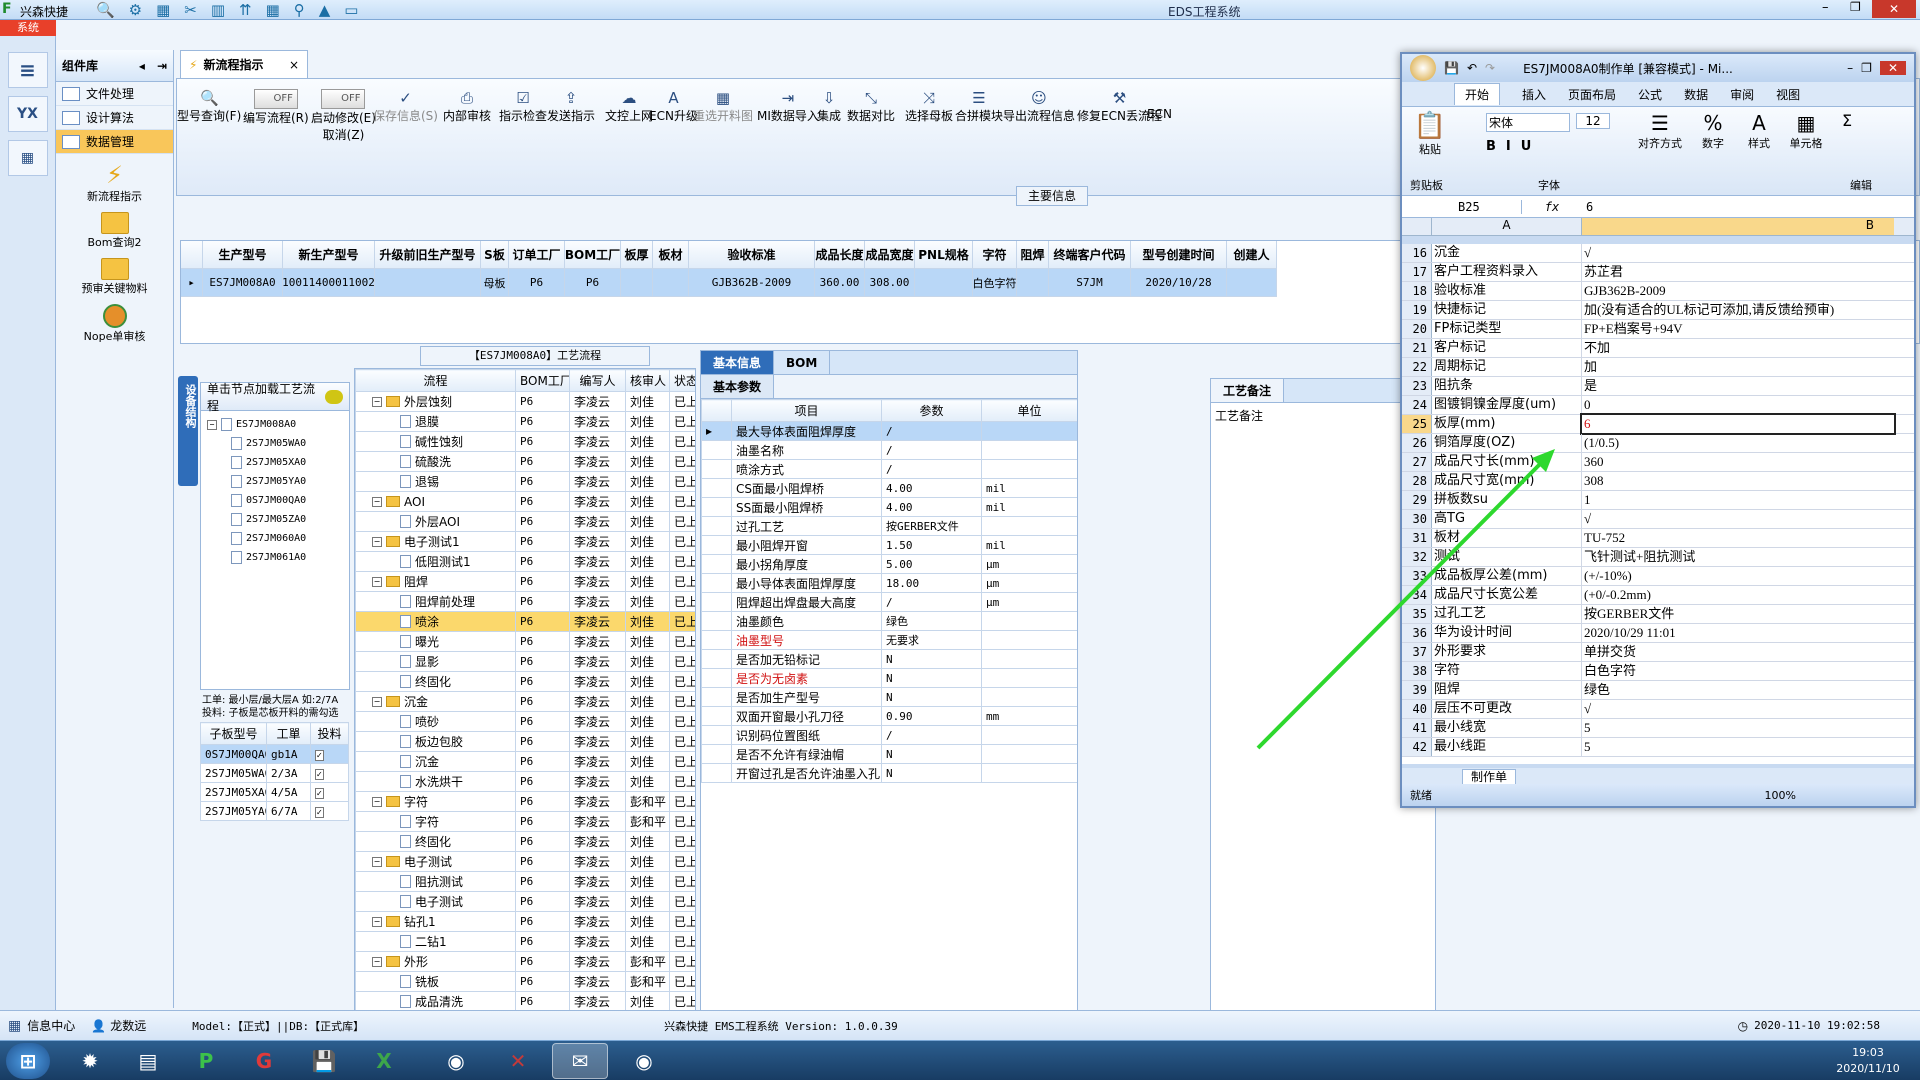 The width and height of the screenshot is (1920, 1080). I want to click on flow-row: 二钻1 P6李凌云刘佳已上网, so click(525, 941).